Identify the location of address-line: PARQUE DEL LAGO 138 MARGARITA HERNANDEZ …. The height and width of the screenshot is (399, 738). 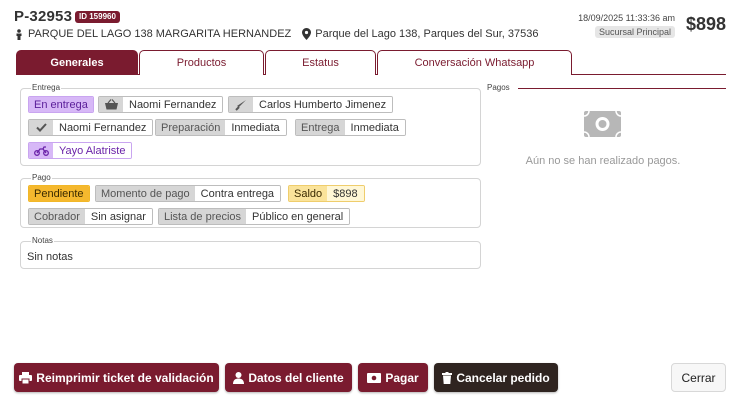
(276, 34).